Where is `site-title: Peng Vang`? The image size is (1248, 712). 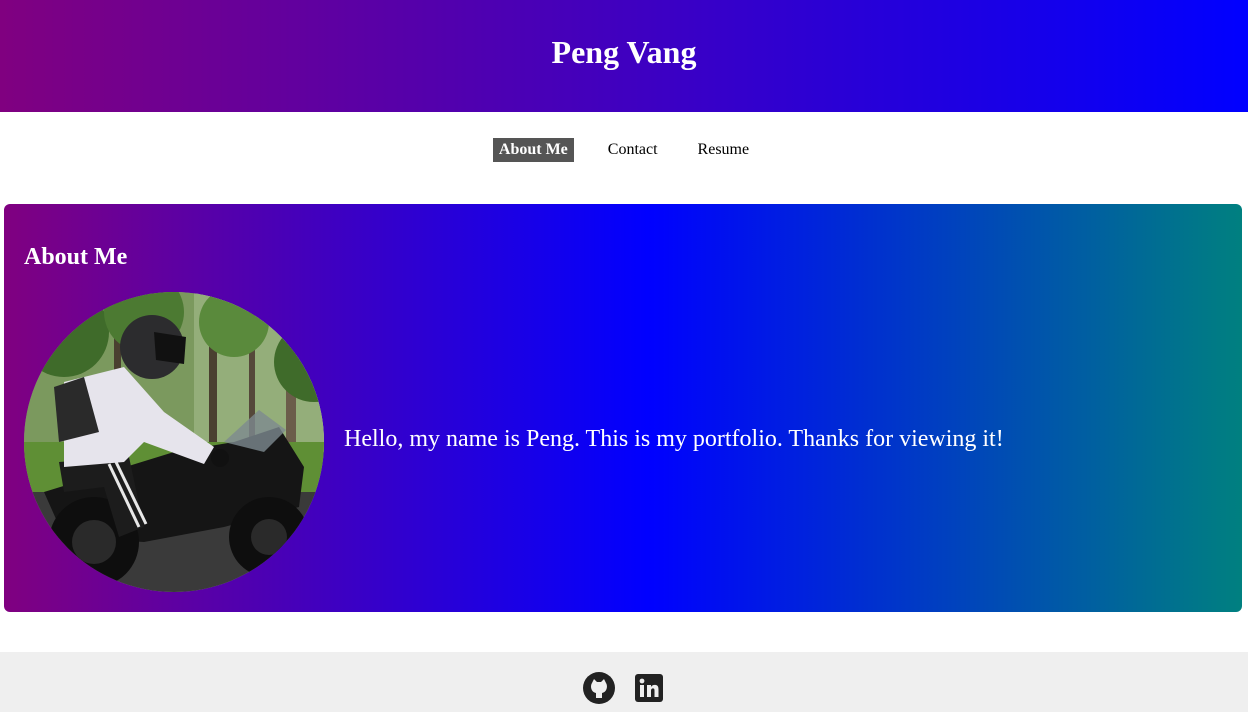 site-title: Peng Vang is located at coordinates (624, 51).